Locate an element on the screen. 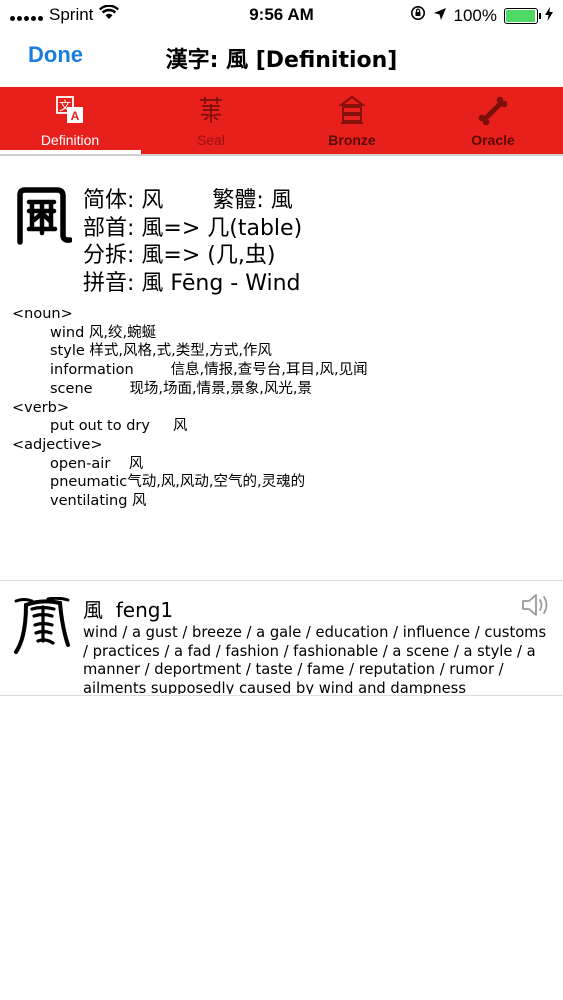 This screenshot has height=1000, width=563. english-term: put out to dry is located at coordinates (100, 426).